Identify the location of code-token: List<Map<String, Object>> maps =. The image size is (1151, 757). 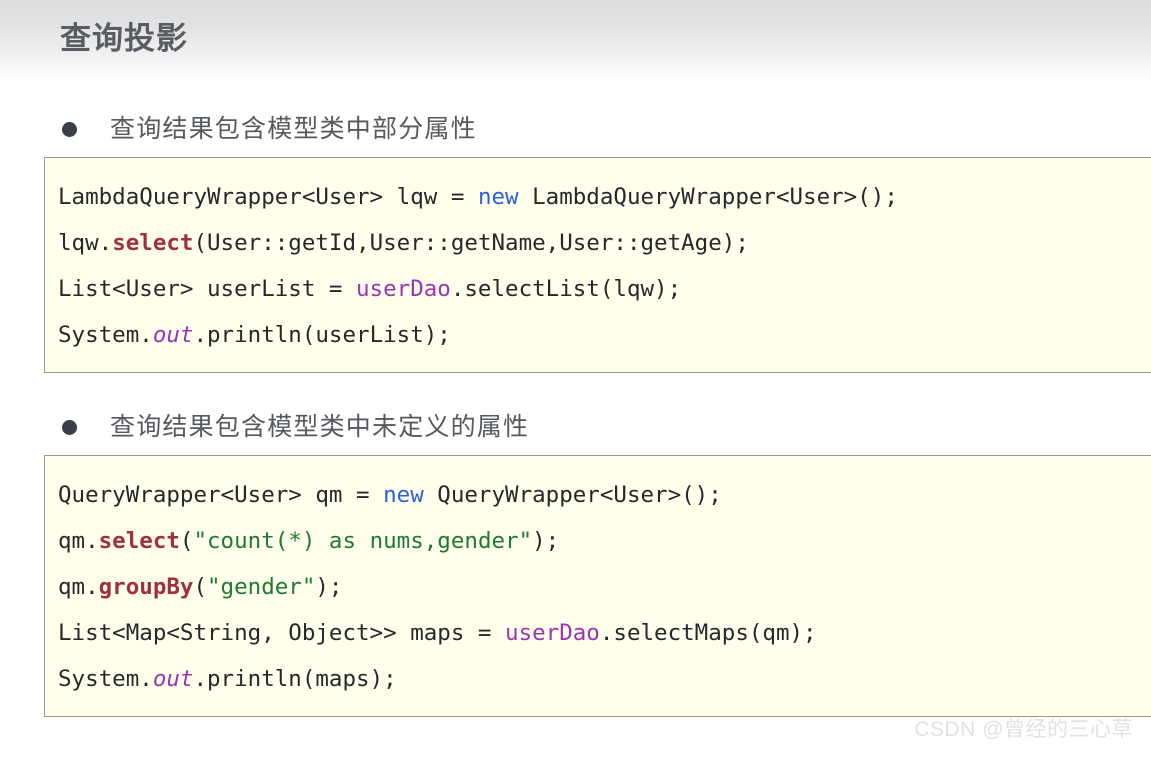
(282, 633).